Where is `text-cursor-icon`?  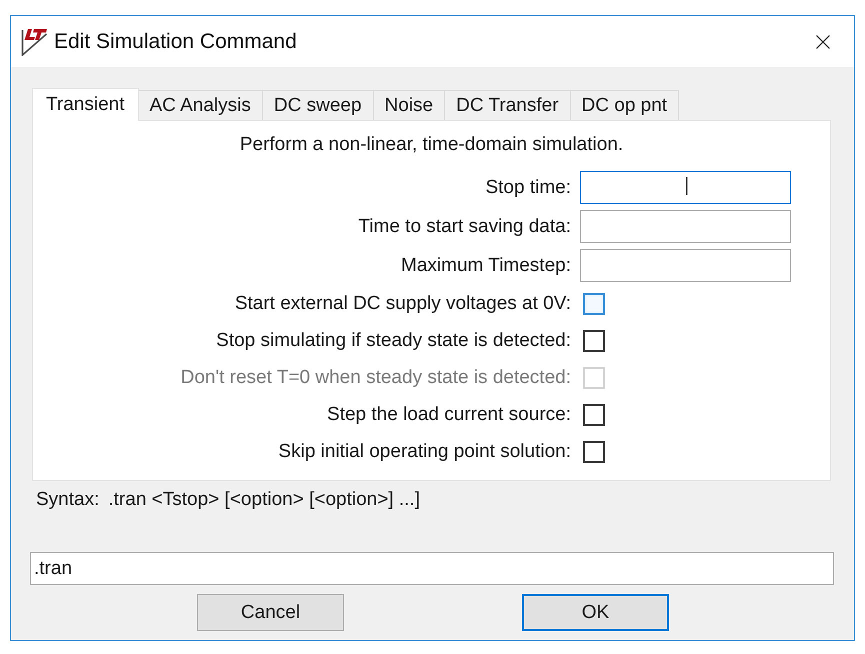
text-cursor-icon is located at coordinates (687, 186).